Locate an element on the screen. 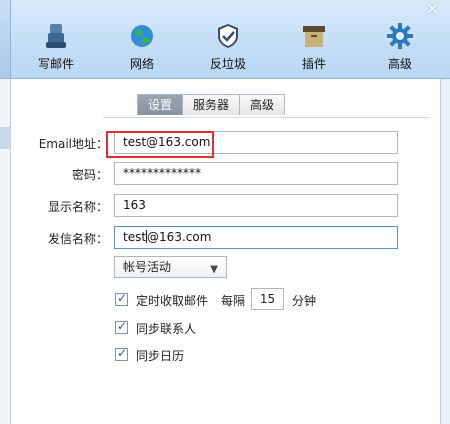  toolbar-antispam-button: 反垃圾 is located at coordinates (228, 48).